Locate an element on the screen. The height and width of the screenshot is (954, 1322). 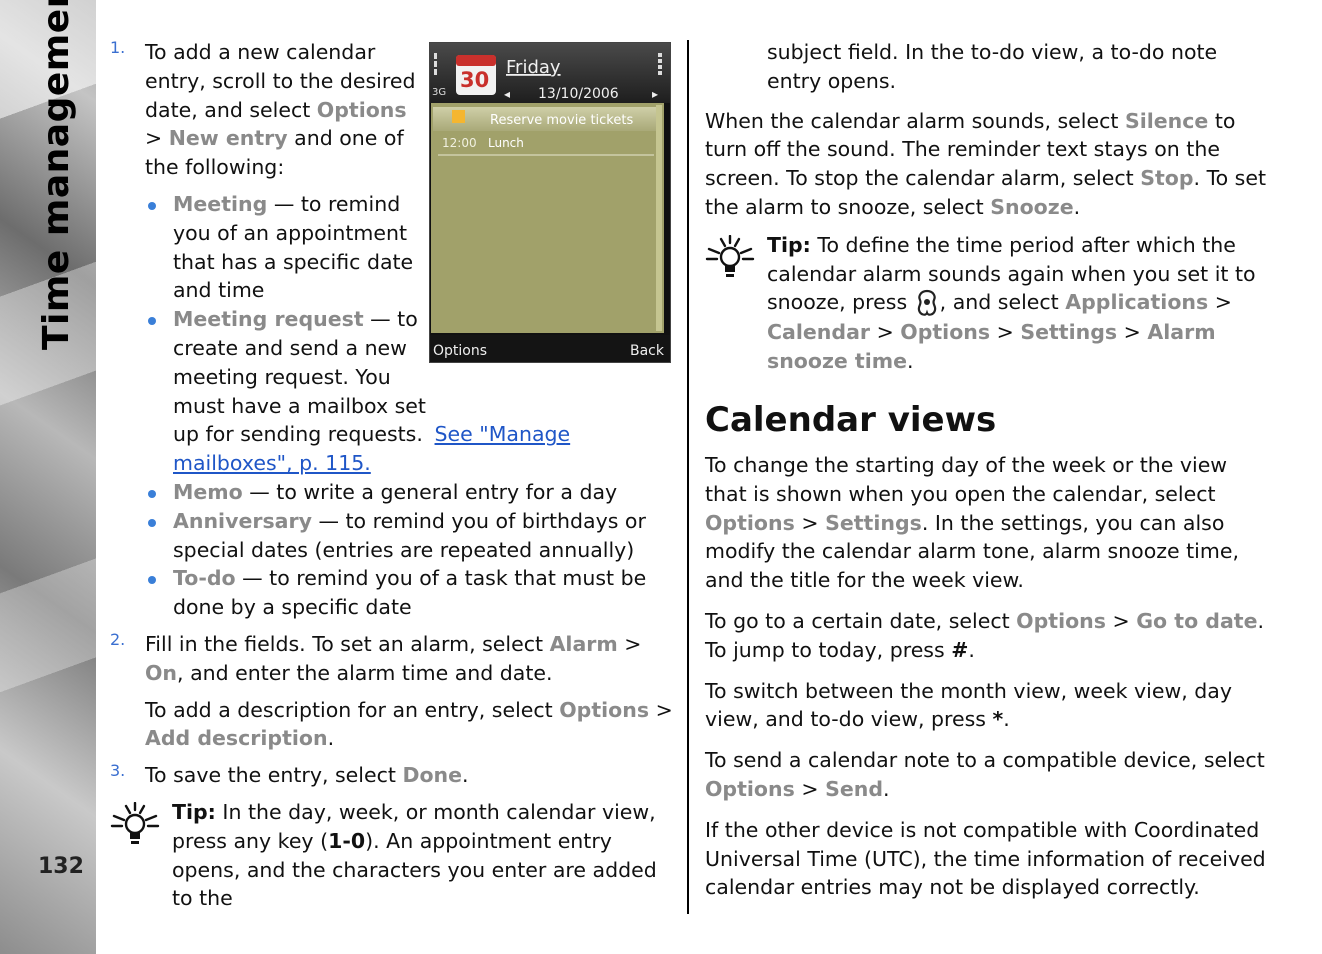
sidebar: Time management 132 is located at coordinates (48, 477).